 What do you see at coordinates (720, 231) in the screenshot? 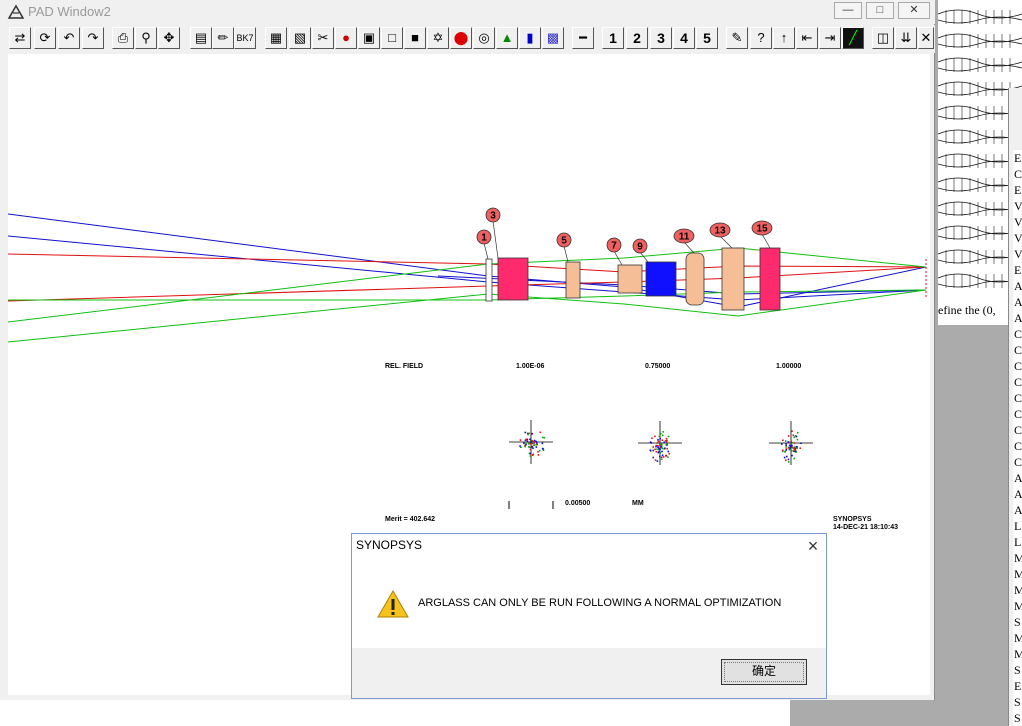
I see `surface-label-13: 13` at bounding box center [720, 231].